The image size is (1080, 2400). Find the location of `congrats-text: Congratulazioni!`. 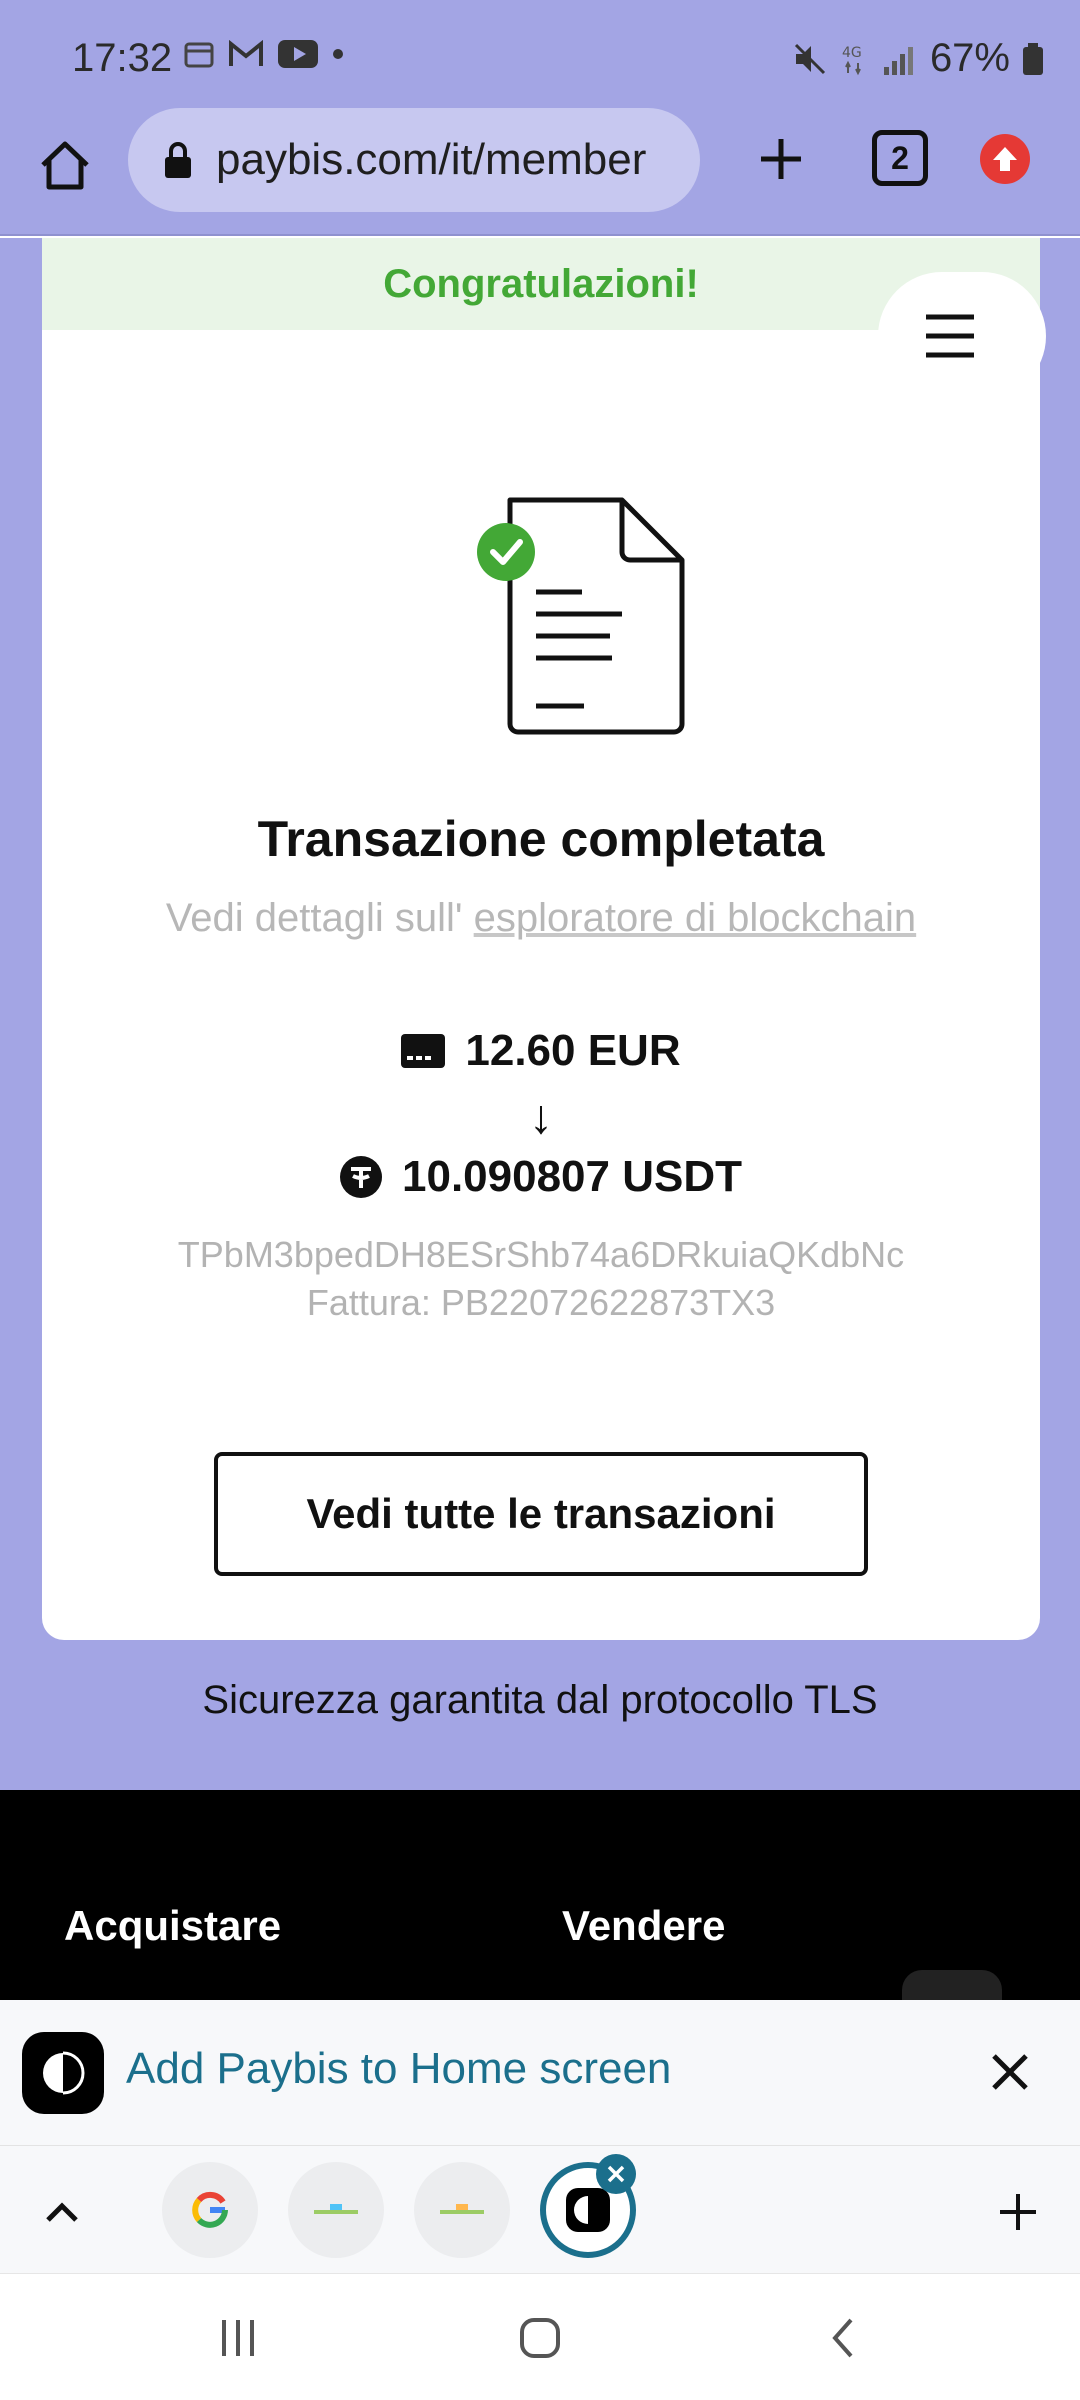

congrats-text: Congratulazioni! is located at coordinates (541, 283).